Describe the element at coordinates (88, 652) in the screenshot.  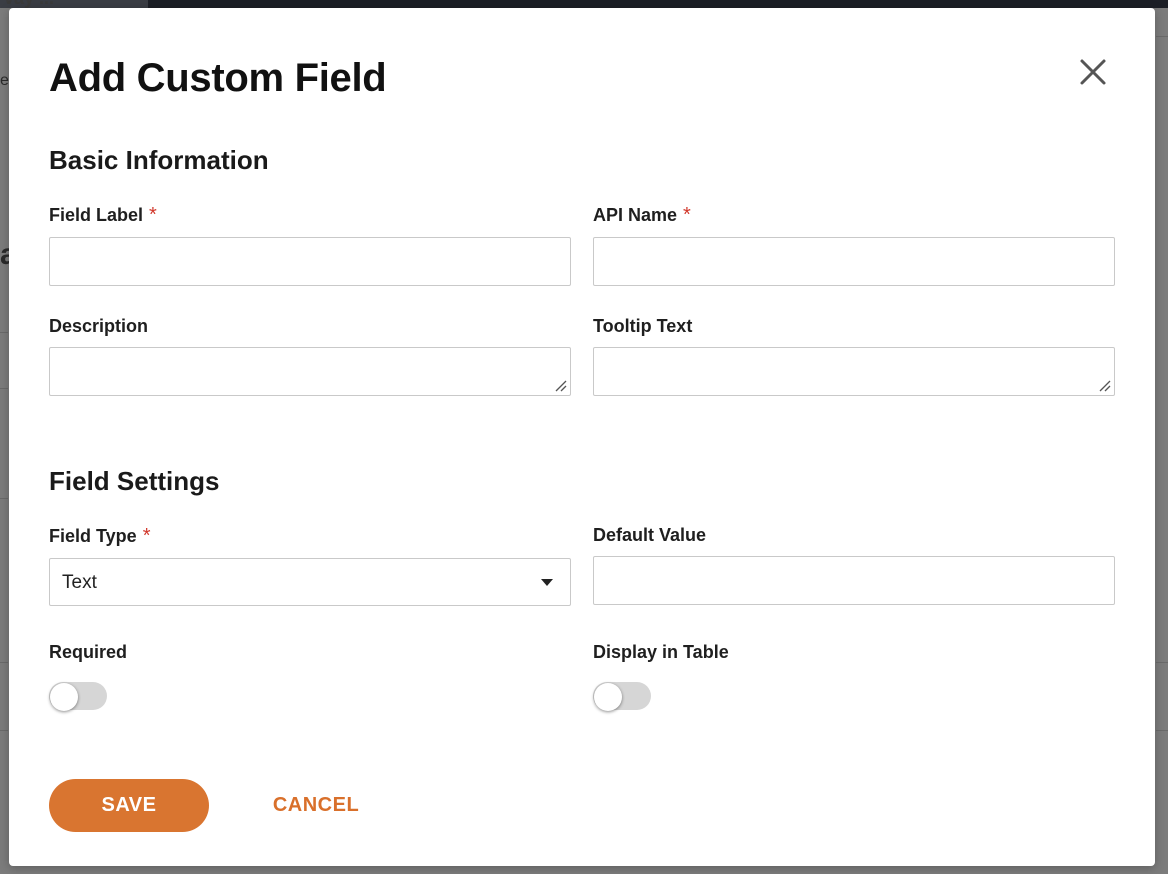
I see `required-label: Required` at that location.